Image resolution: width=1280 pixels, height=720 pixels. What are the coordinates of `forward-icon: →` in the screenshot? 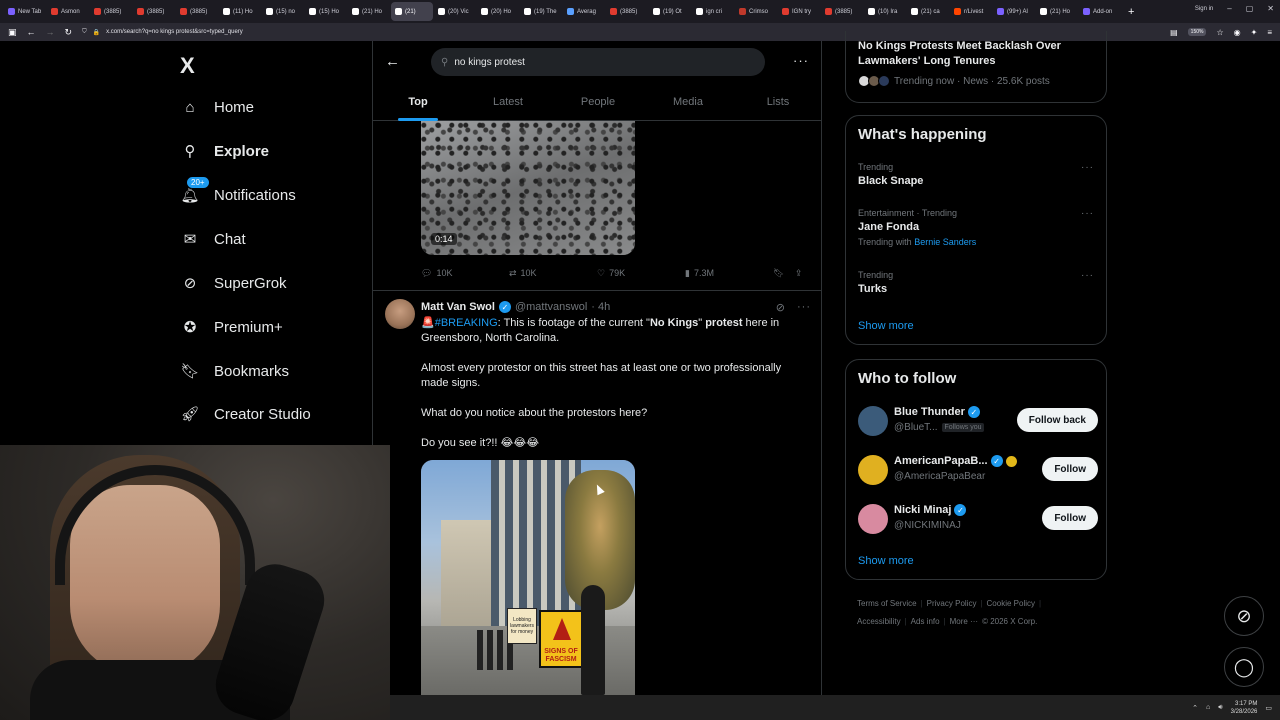 It's located at (50, 32).